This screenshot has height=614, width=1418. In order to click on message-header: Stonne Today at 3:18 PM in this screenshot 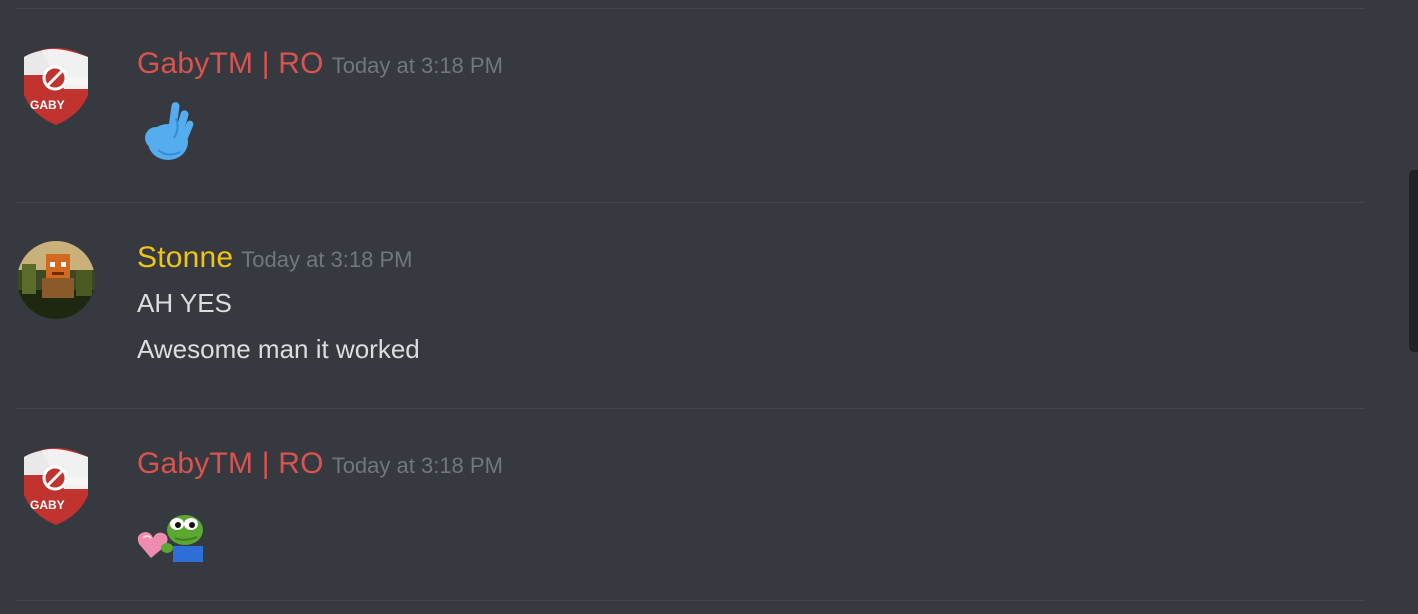, I will do `click(275, 258)`.